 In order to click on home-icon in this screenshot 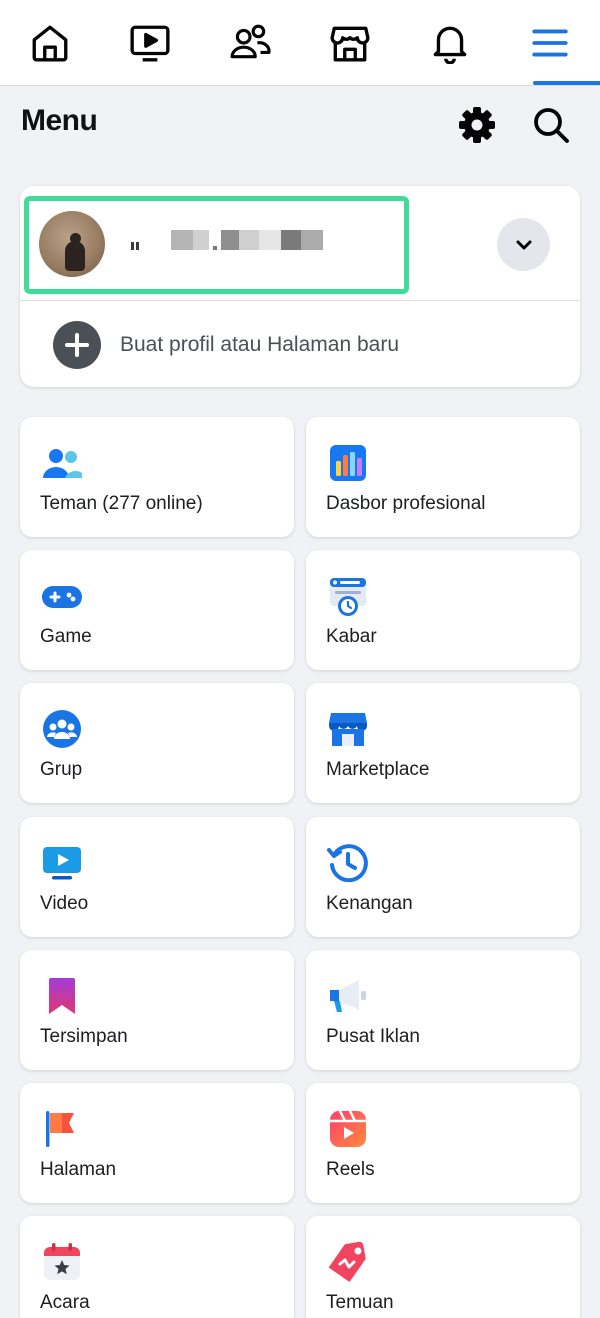, I will do `click(50, 43)`.